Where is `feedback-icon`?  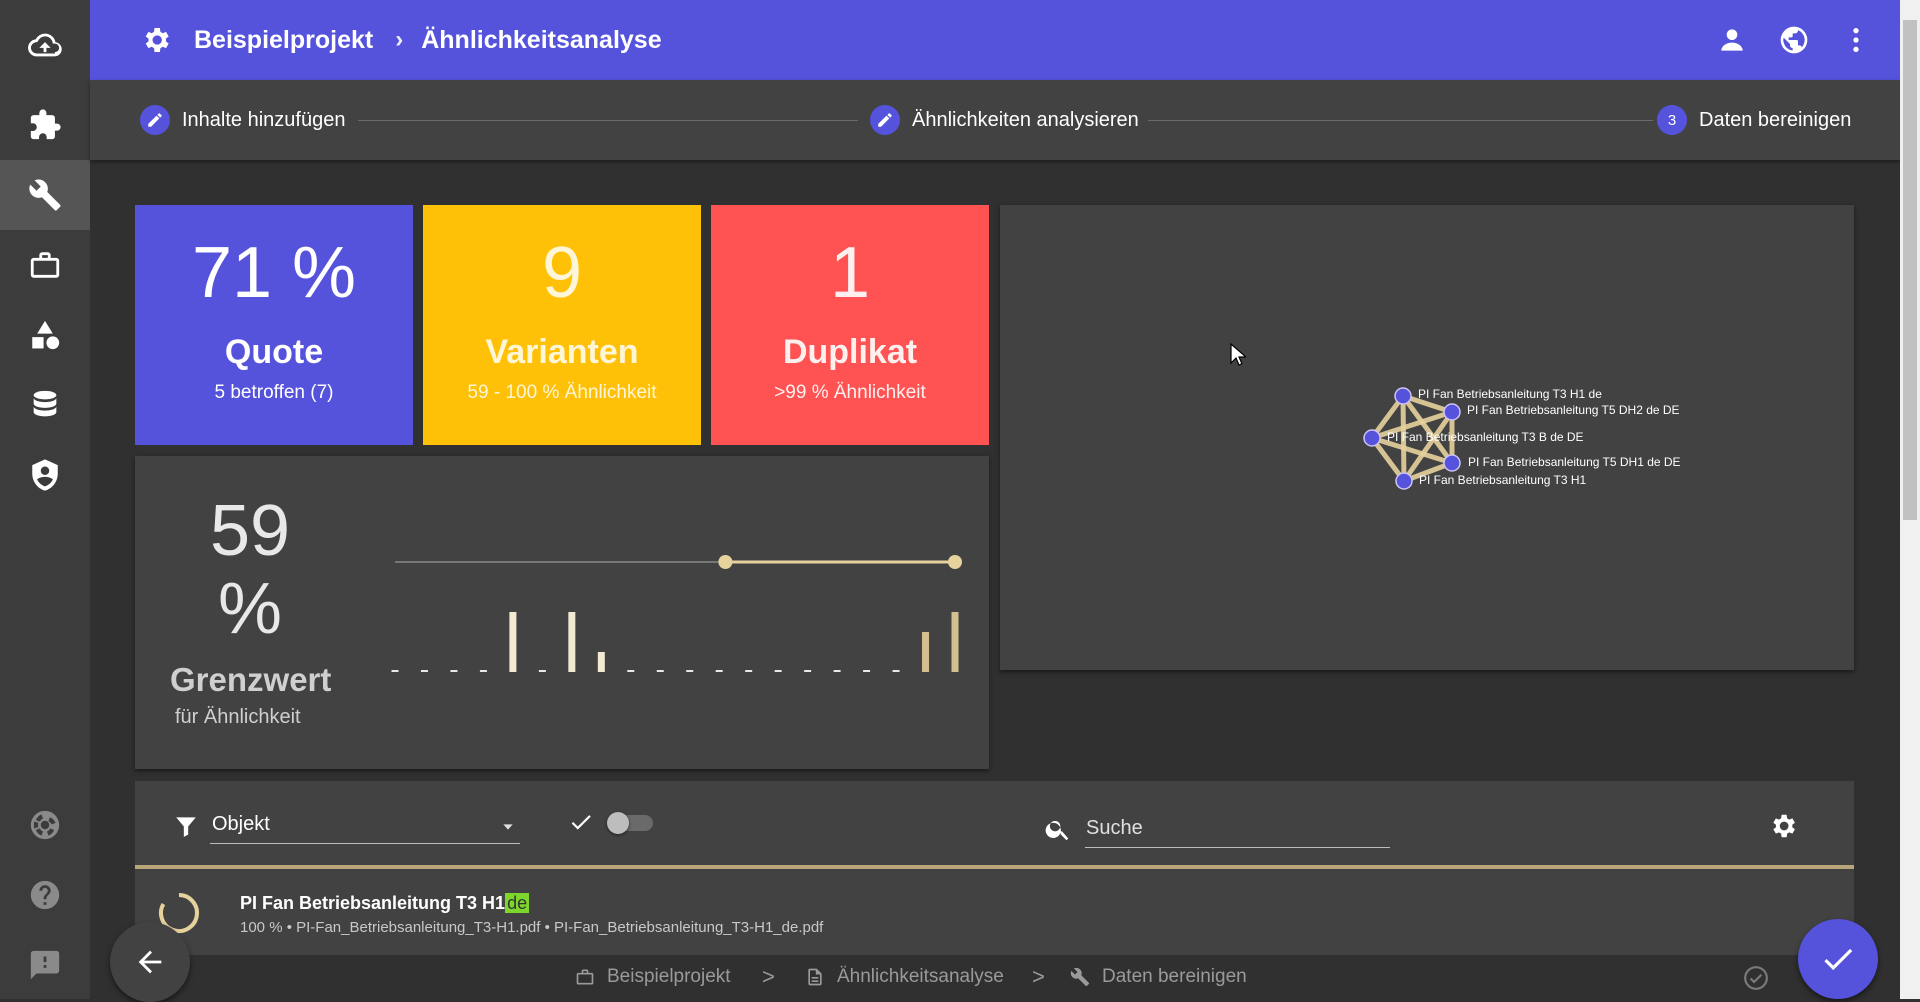
feedback-icon is located at coordinates (45, 965).